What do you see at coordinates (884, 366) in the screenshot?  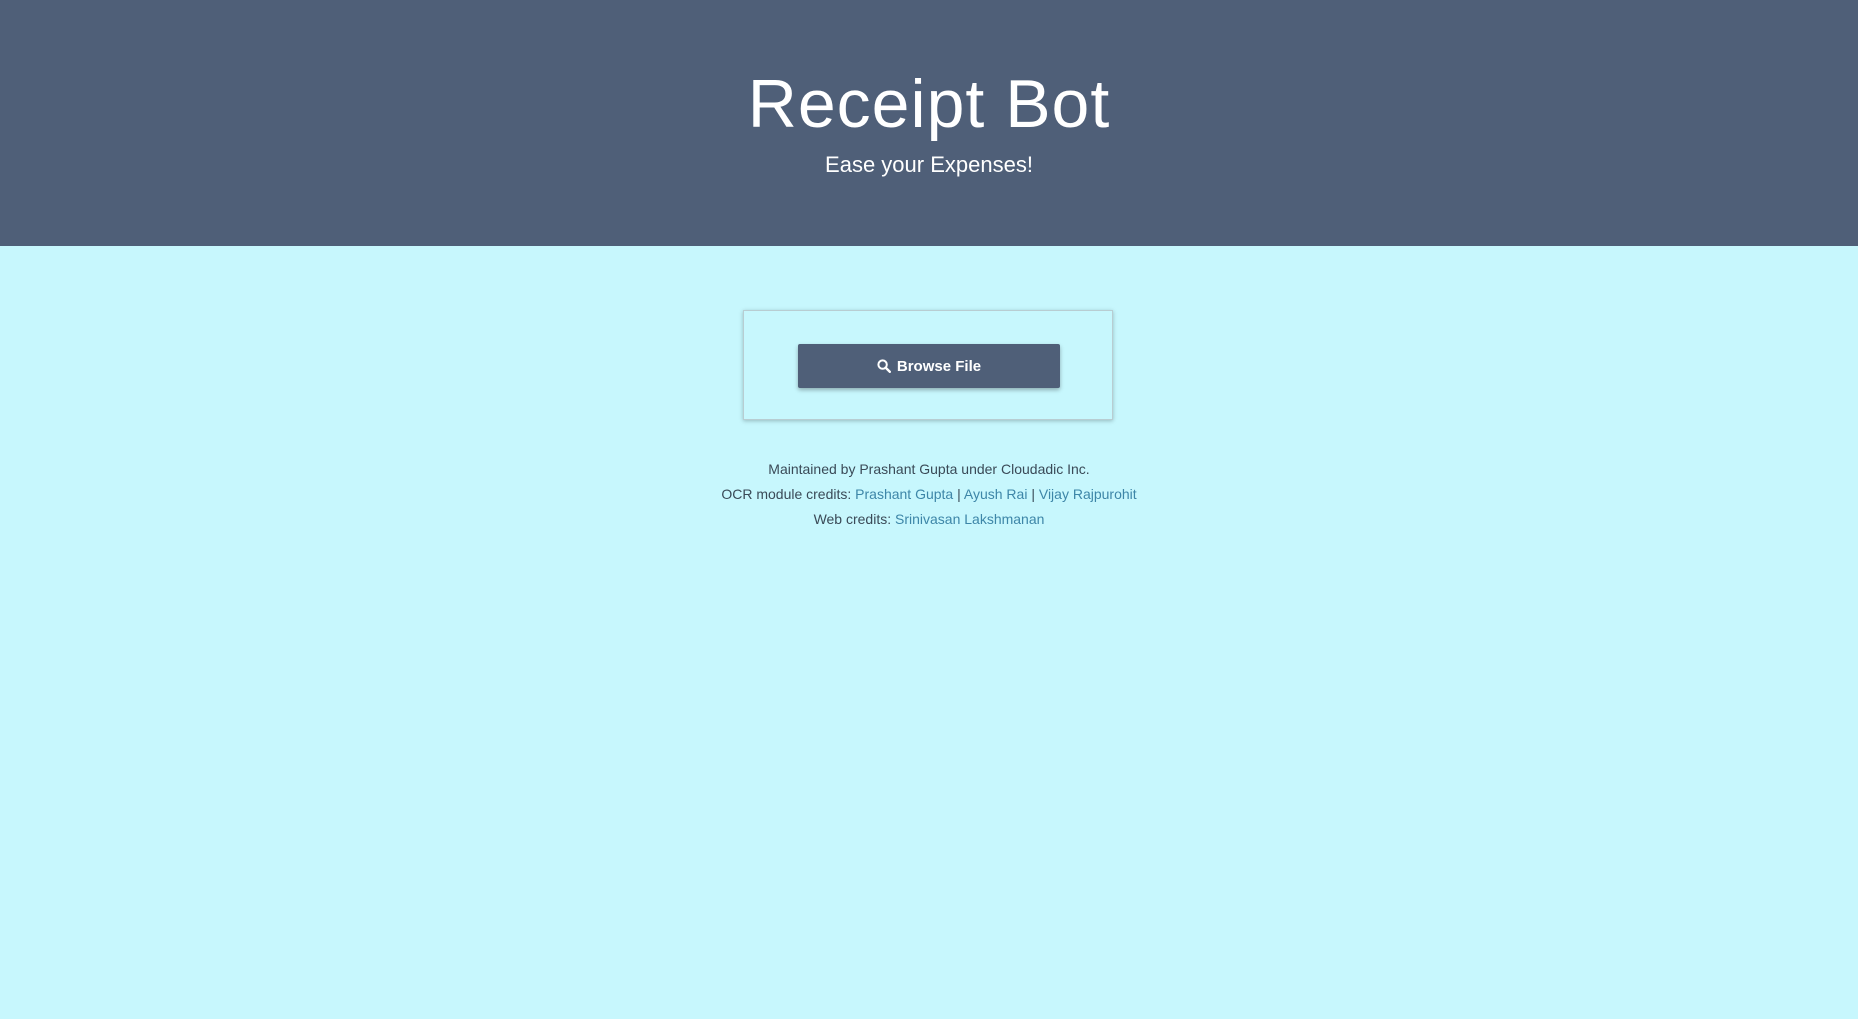 I see `search-icon` at bounding box center [884, 366].